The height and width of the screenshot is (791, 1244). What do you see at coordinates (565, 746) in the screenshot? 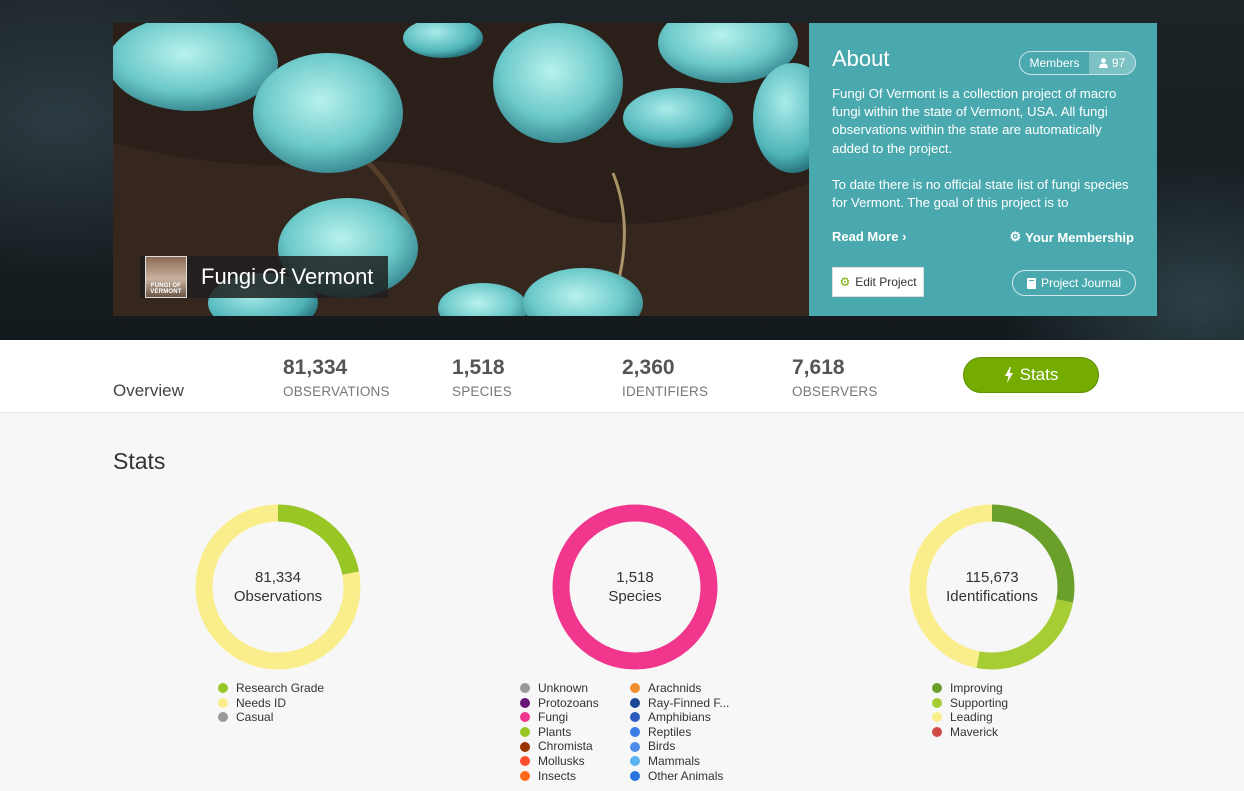
I see `legend-label: Chromista` at bounding box center [565, 746].